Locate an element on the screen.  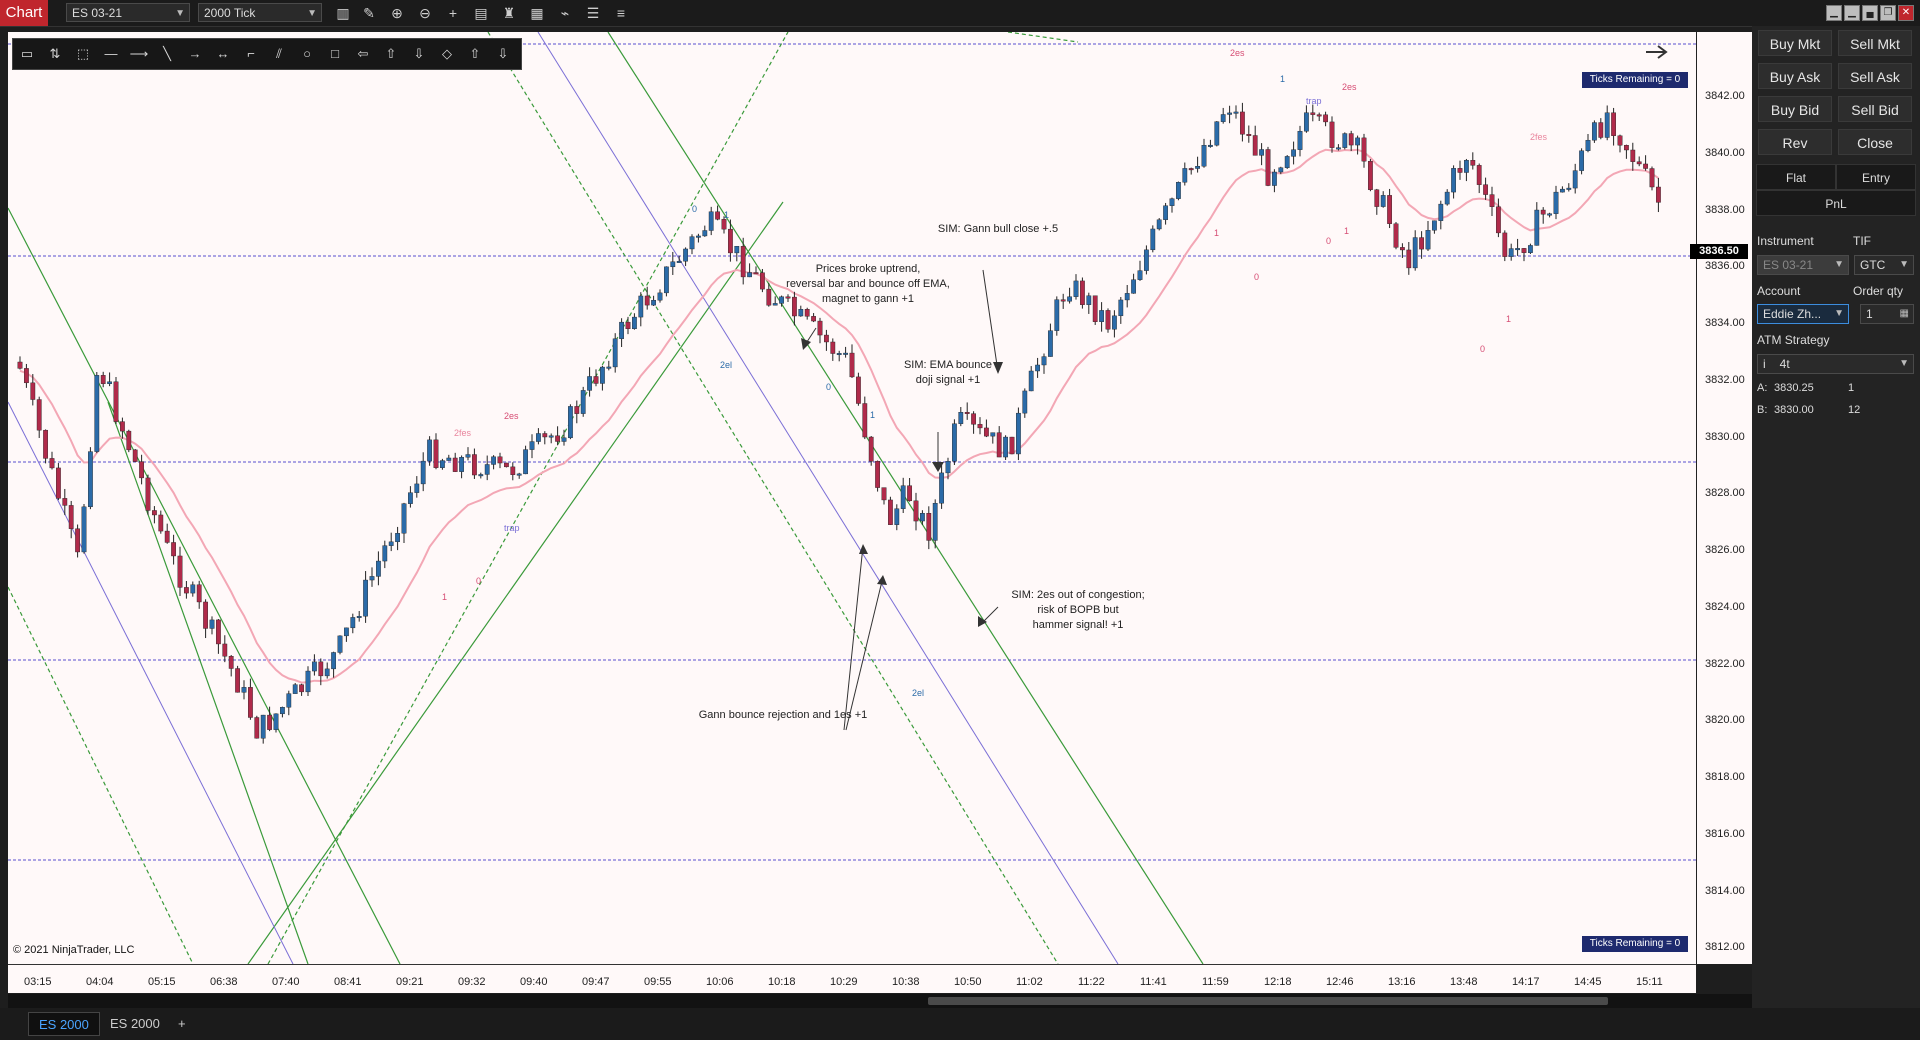
pin-icon: ▄ is located at coordinates (1870, 13).